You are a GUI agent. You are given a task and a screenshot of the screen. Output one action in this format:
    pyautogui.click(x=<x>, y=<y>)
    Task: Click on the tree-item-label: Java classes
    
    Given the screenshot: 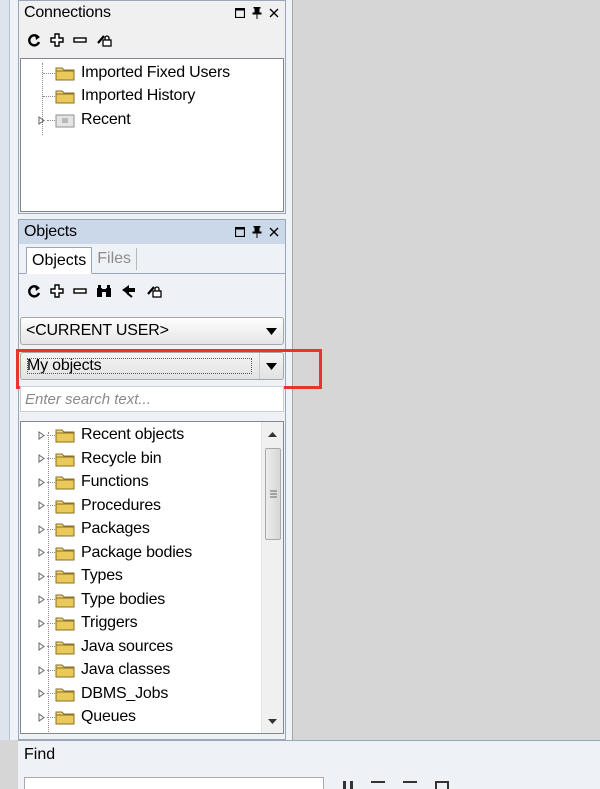 What is the action you would take?
    pyautogui.click(x=126, y=669)
    